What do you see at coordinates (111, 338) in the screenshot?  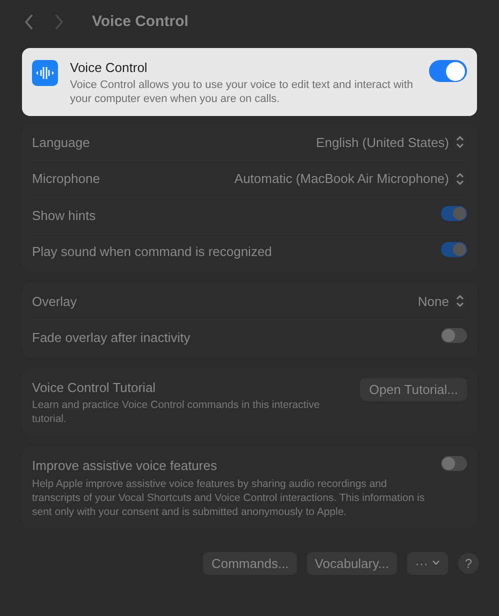 I see `setting-label: Fade overlay after inactivity` at bounding box center [111, 338].